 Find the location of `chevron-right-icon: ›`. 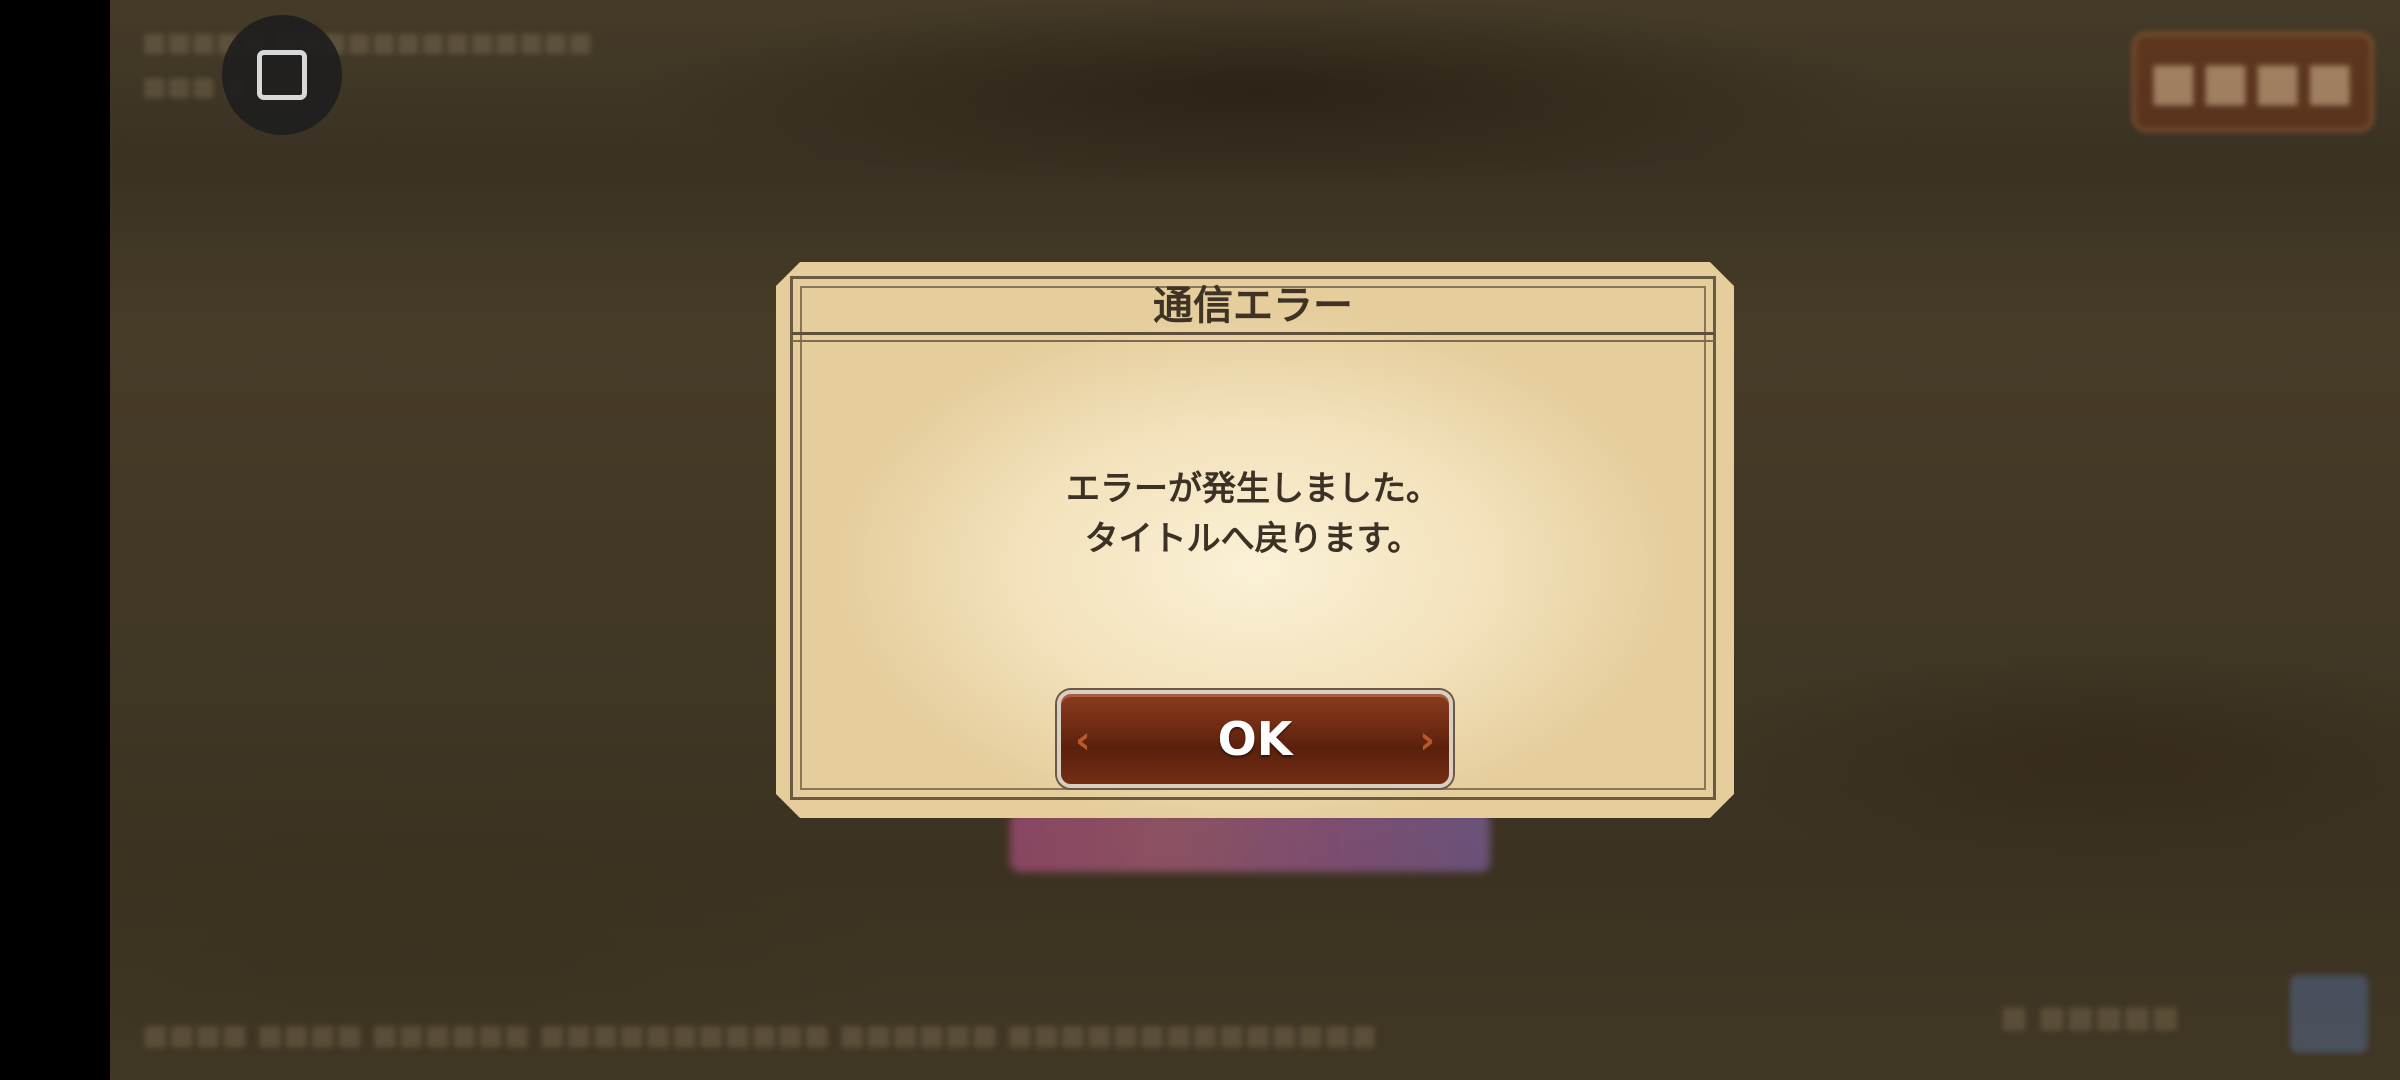

chevron-right-icon: › is located at coordinates (1427, 740).